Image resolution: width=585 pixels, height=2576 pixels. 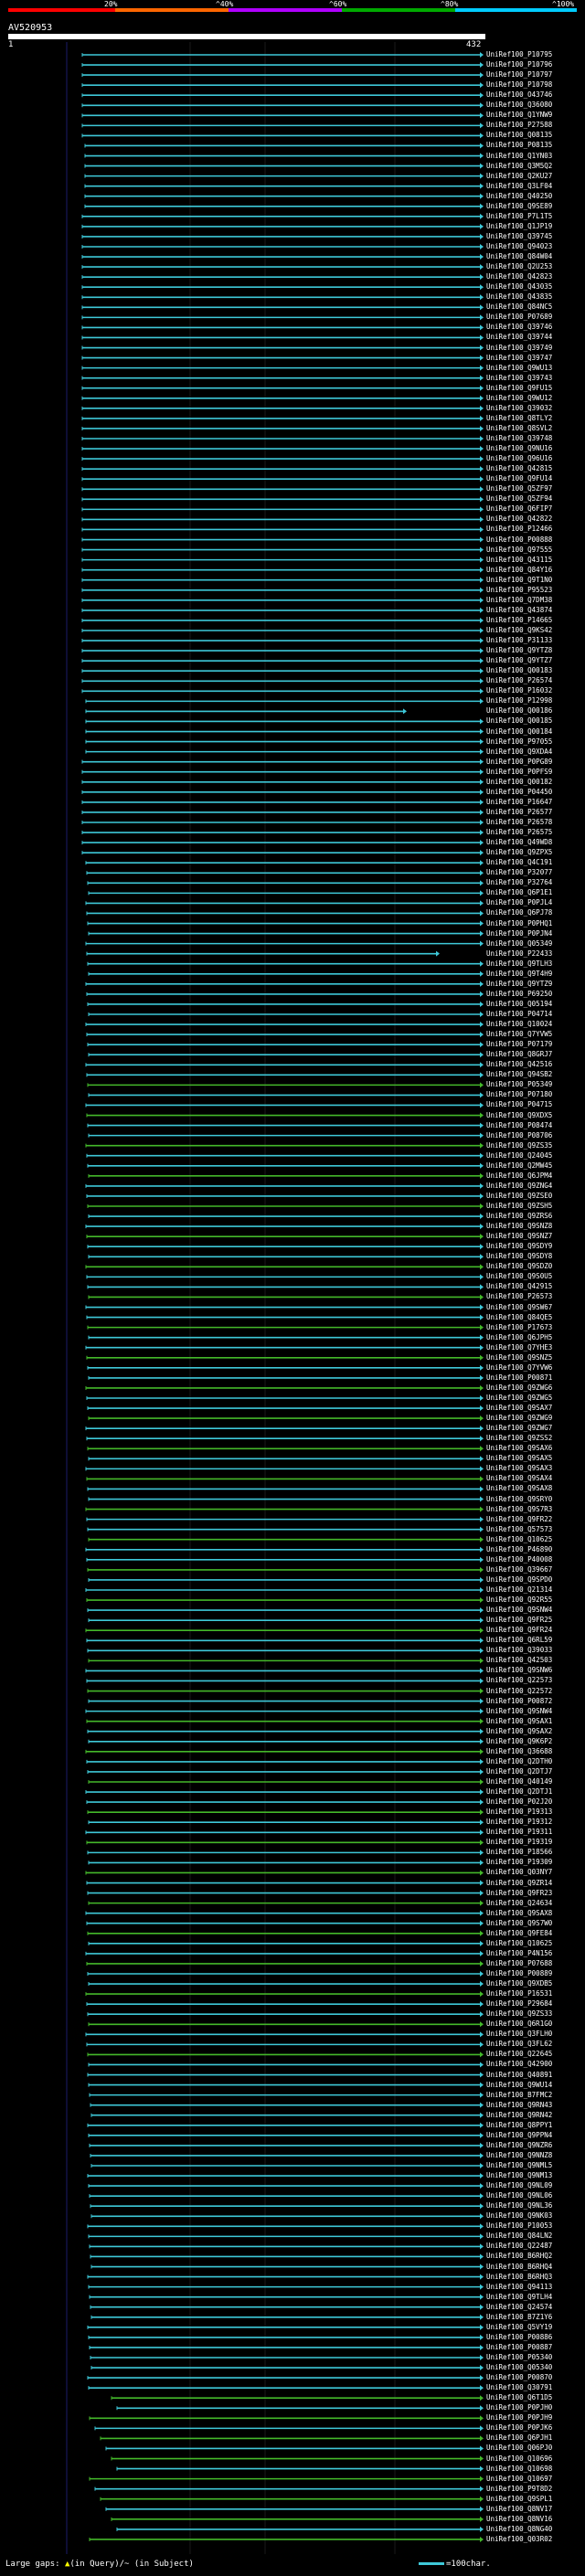 I want to click on hit-label: UniRef100_P95523, so click(x=519, y=590).